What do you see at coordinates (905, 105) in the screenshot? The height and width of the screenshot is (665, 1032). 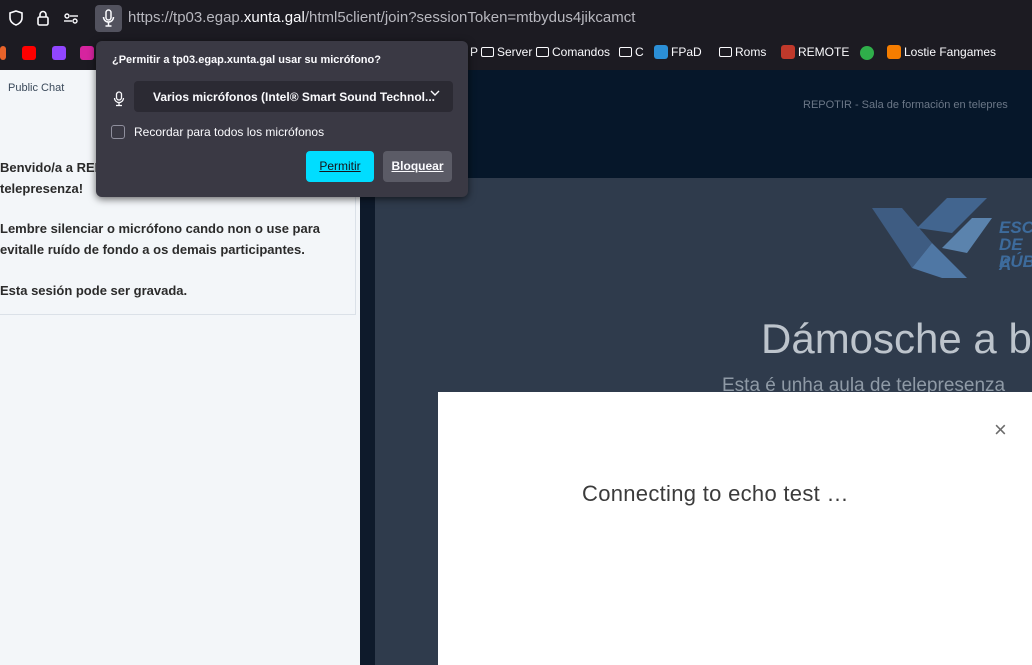 I see `session-title: REPOTIR - Sala de formación en telepres` at bounding box center [905, 105].